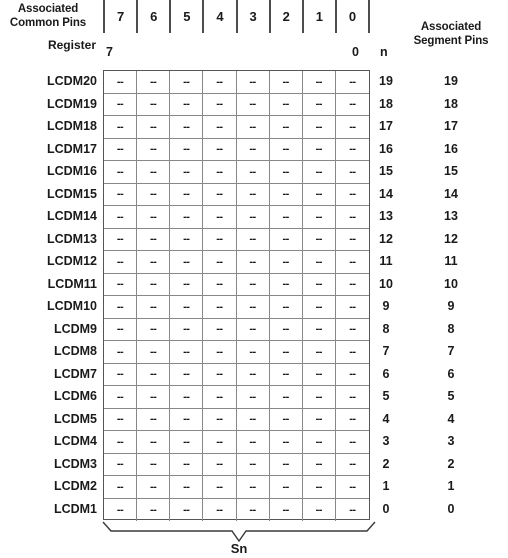 This screenshot has height=558, width=508. What do you see at coordinates (386, 148) in the screenshot?
I see `n-value: 16` at bounding box center [386, 148].